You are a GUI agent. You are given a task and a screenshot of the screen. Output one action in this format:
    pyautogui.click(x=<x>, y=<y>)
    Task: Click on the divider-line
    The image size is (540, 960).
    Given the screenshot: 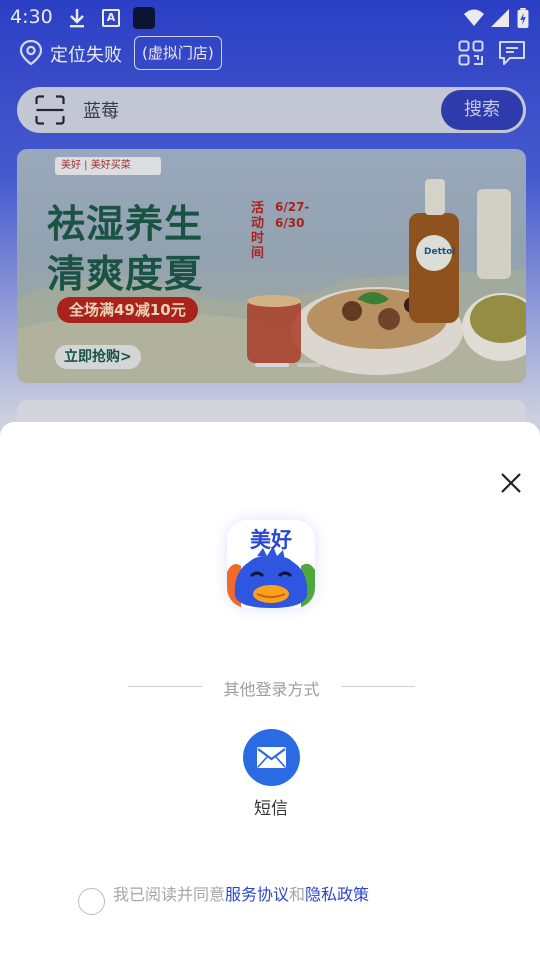 What is the action you would take?
    pyautogui.click(x=378, y=686)
    